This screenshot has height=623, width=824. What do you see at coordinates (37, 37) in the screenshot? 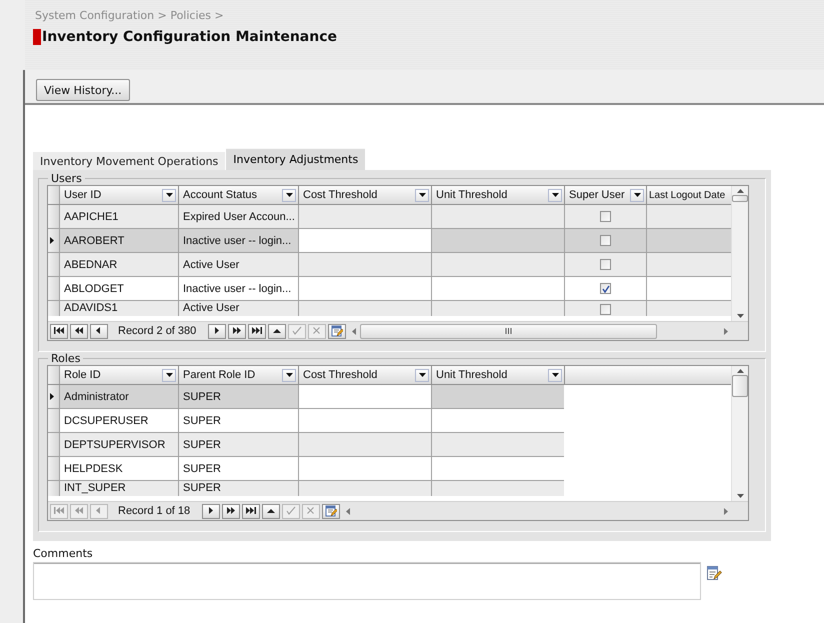
I see `title-marker-icon` at bounding box center [37, 37].